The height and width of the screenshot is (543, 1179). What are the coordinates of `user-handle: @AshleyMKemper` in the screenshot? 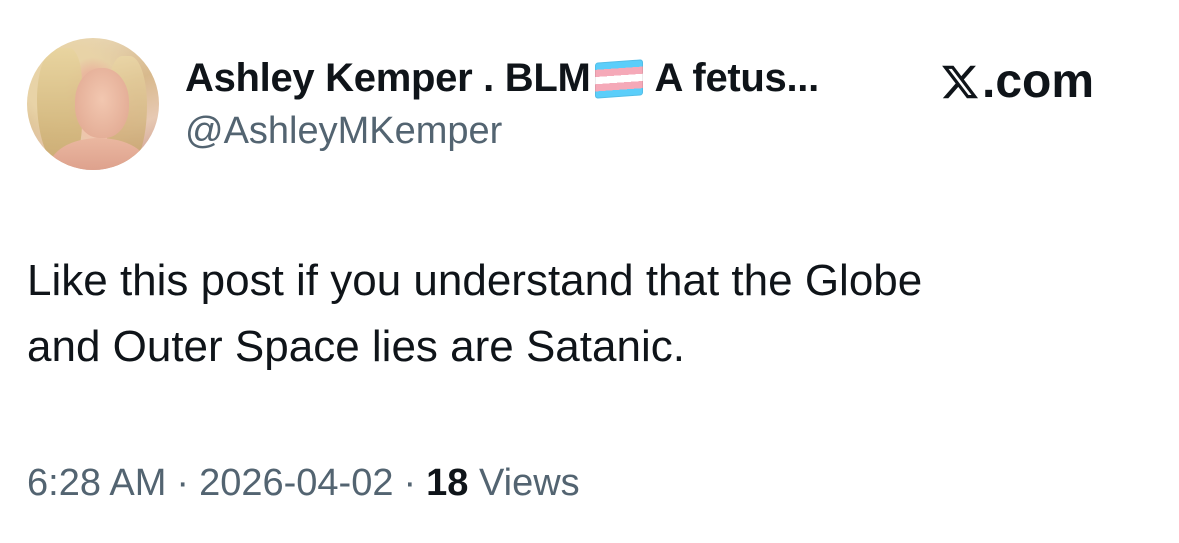 It's located at (343, 131).